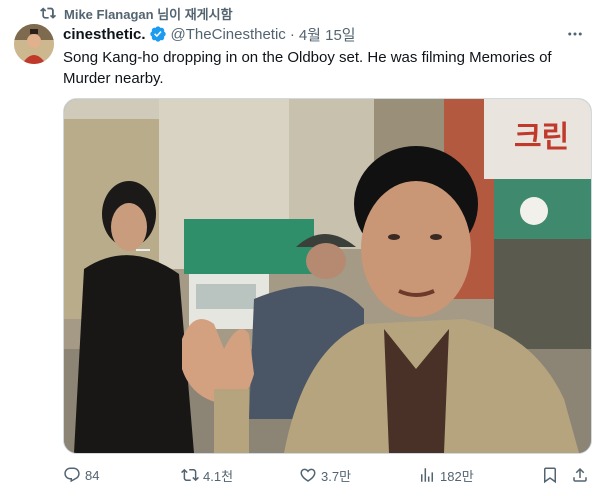  I want to click on tweet-actions-bar: 84 4.1천 3.7만 182만, so click(326, 475).